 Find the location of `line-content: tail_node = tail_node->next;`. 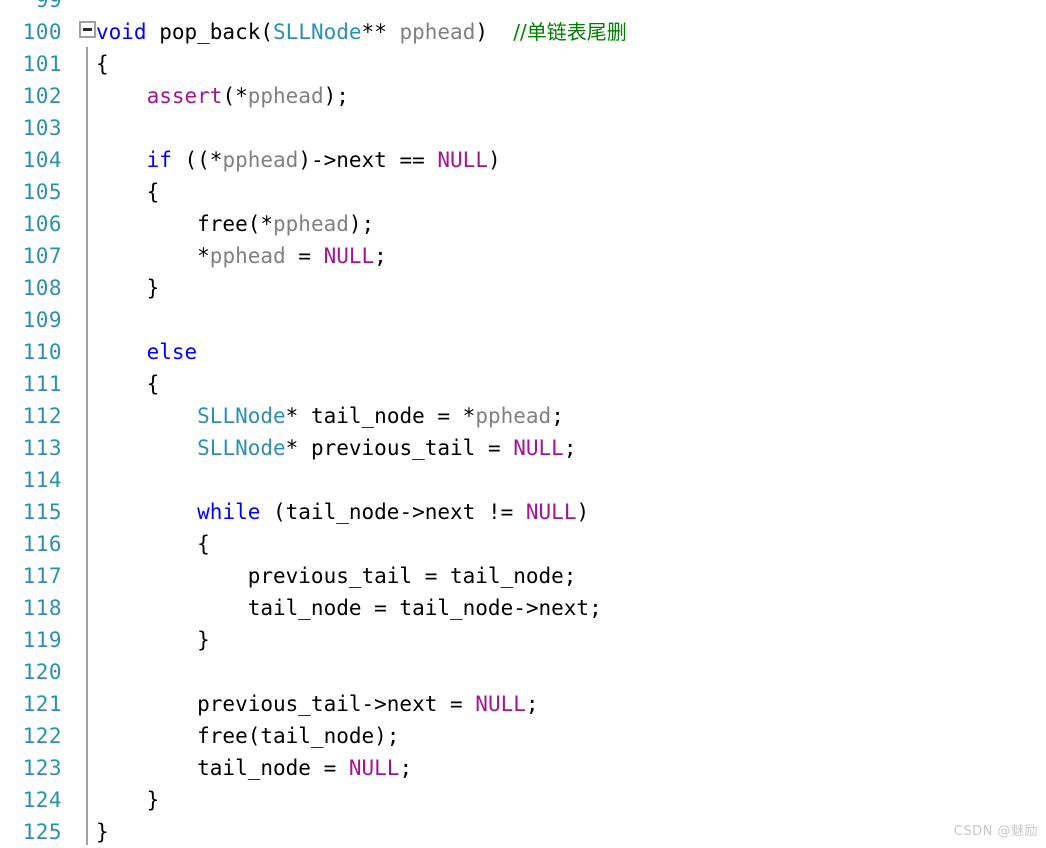

line-content: tail_node = tail_node->next; is located at coordinates (349, 608).